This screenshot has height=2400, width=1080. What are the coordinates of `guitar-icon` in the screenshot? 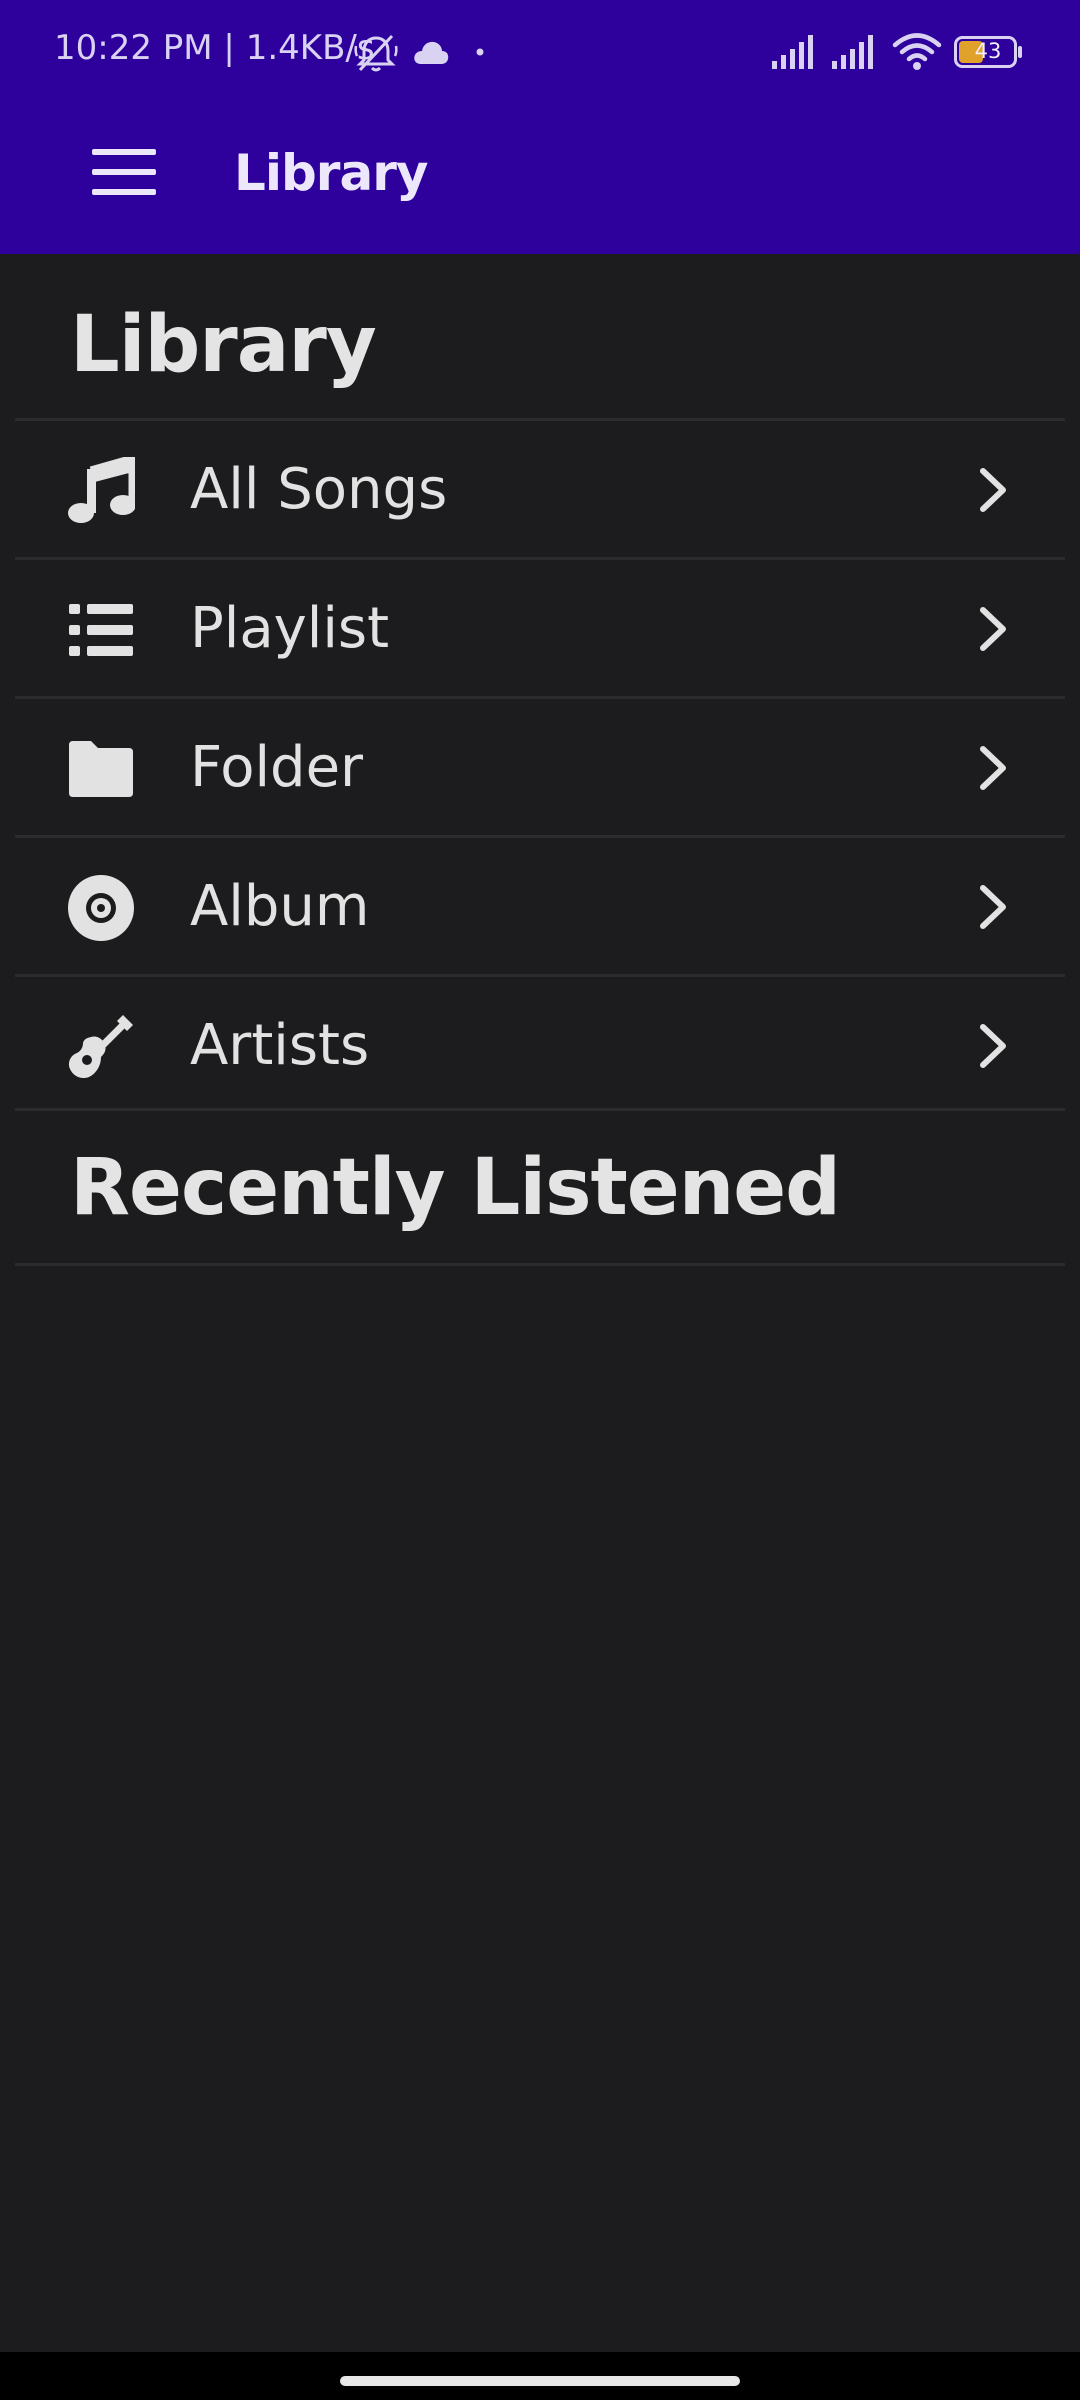 It's located at (100, 1047).